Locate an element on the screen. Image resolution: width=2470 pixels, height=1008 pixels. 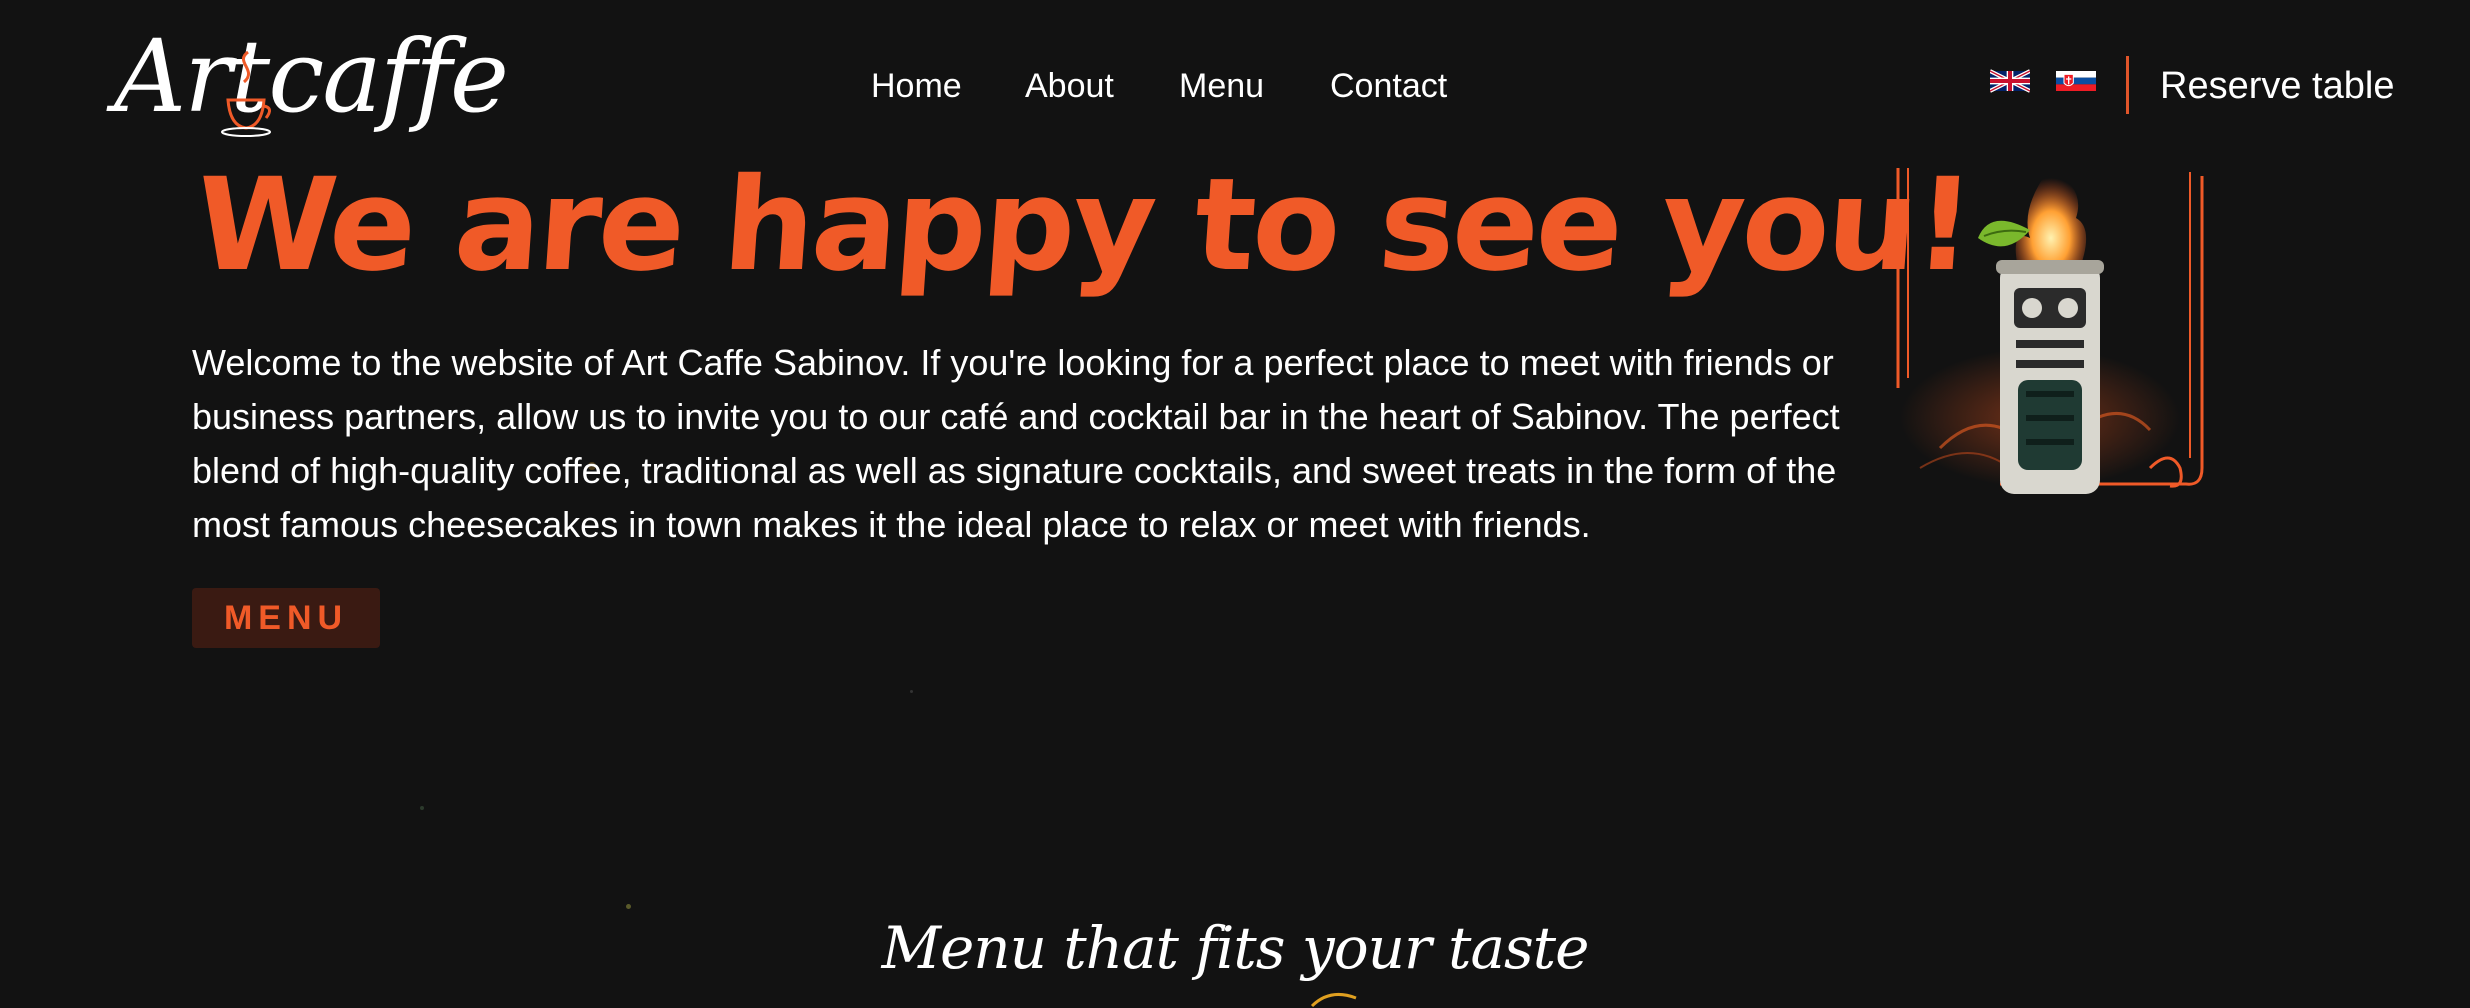
reserve-table-link: Reserve table is located at coordinates (2277, 86).